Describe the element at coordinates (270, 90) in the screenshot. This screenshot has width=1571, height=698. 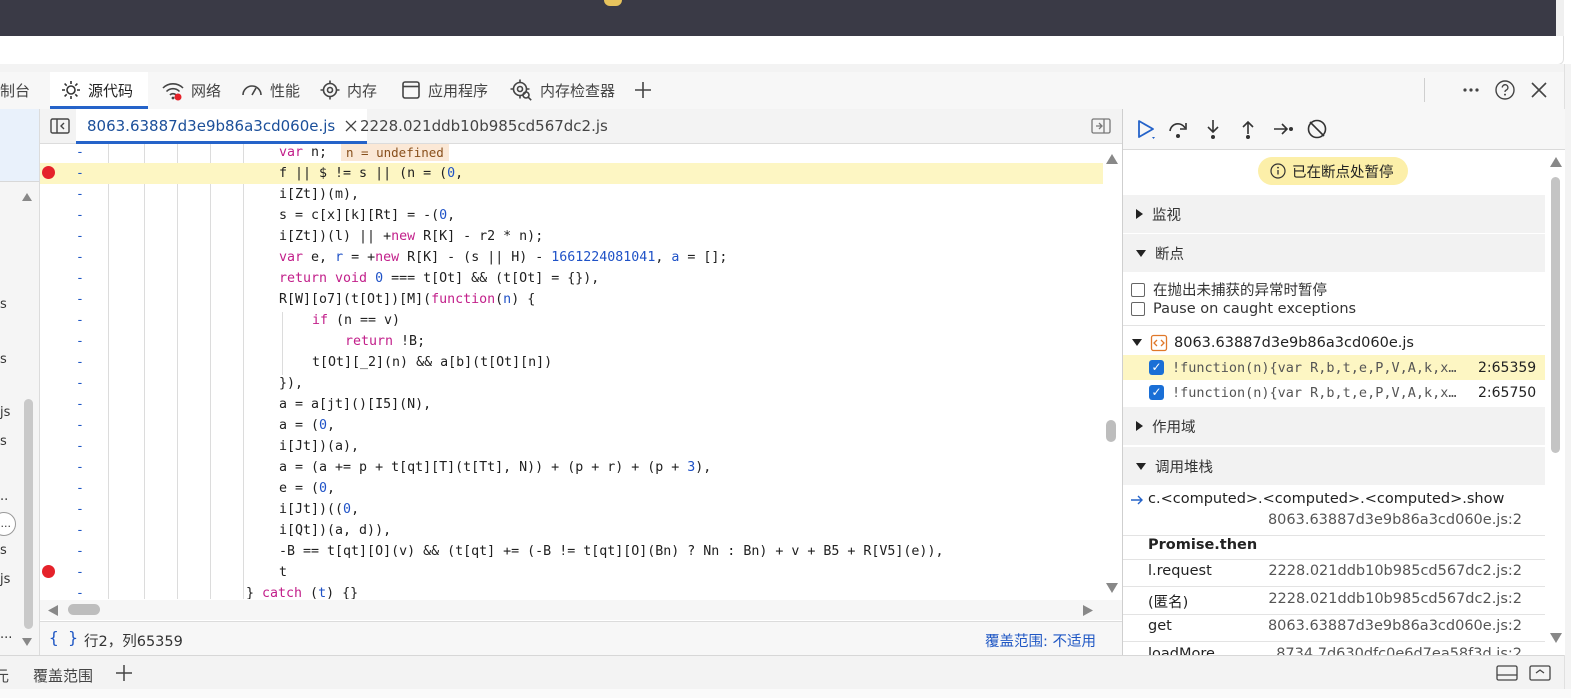
I see `tab-performance: 性能` at that location.